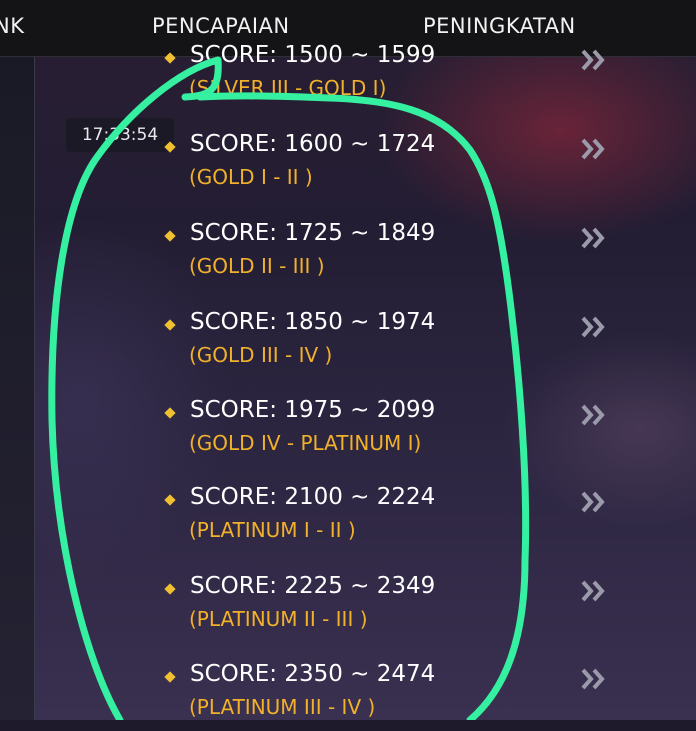 The height and width of the screenshot is (731, 696). Describe the element at coordinates (251, 177) in the screenshot. I see `tier-rank: (GOLD I - II )` at that location.